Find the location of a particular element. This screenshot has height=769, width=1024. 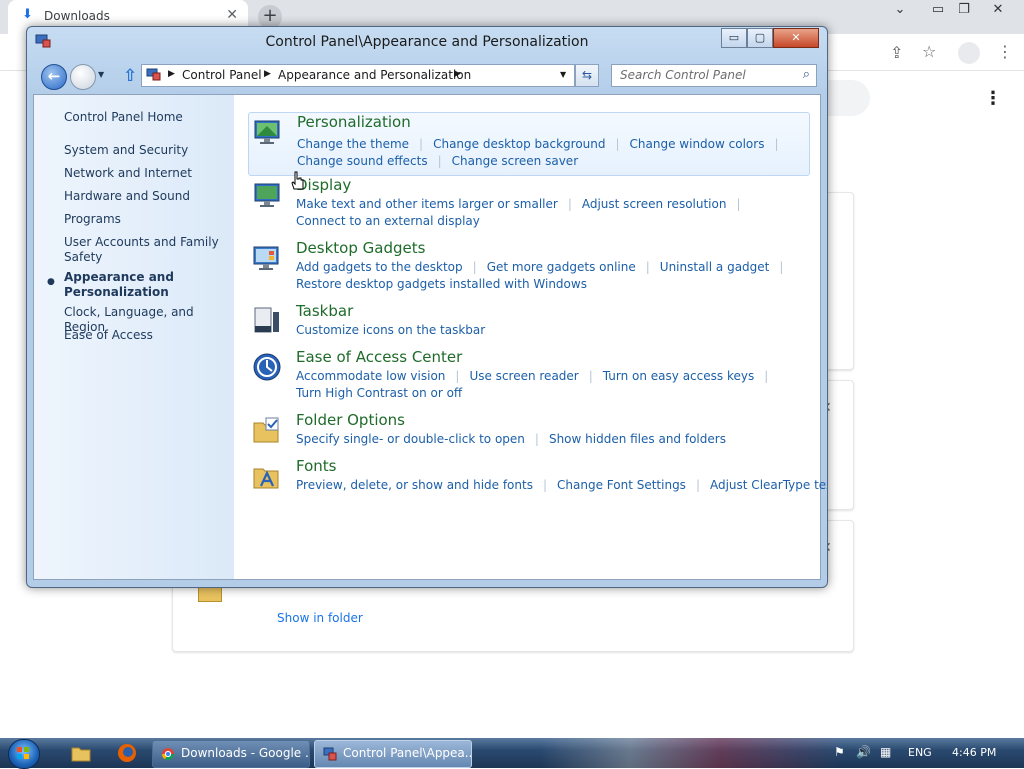

browser-menu-icon: ⋮ is located at coordinates (1005, 51).